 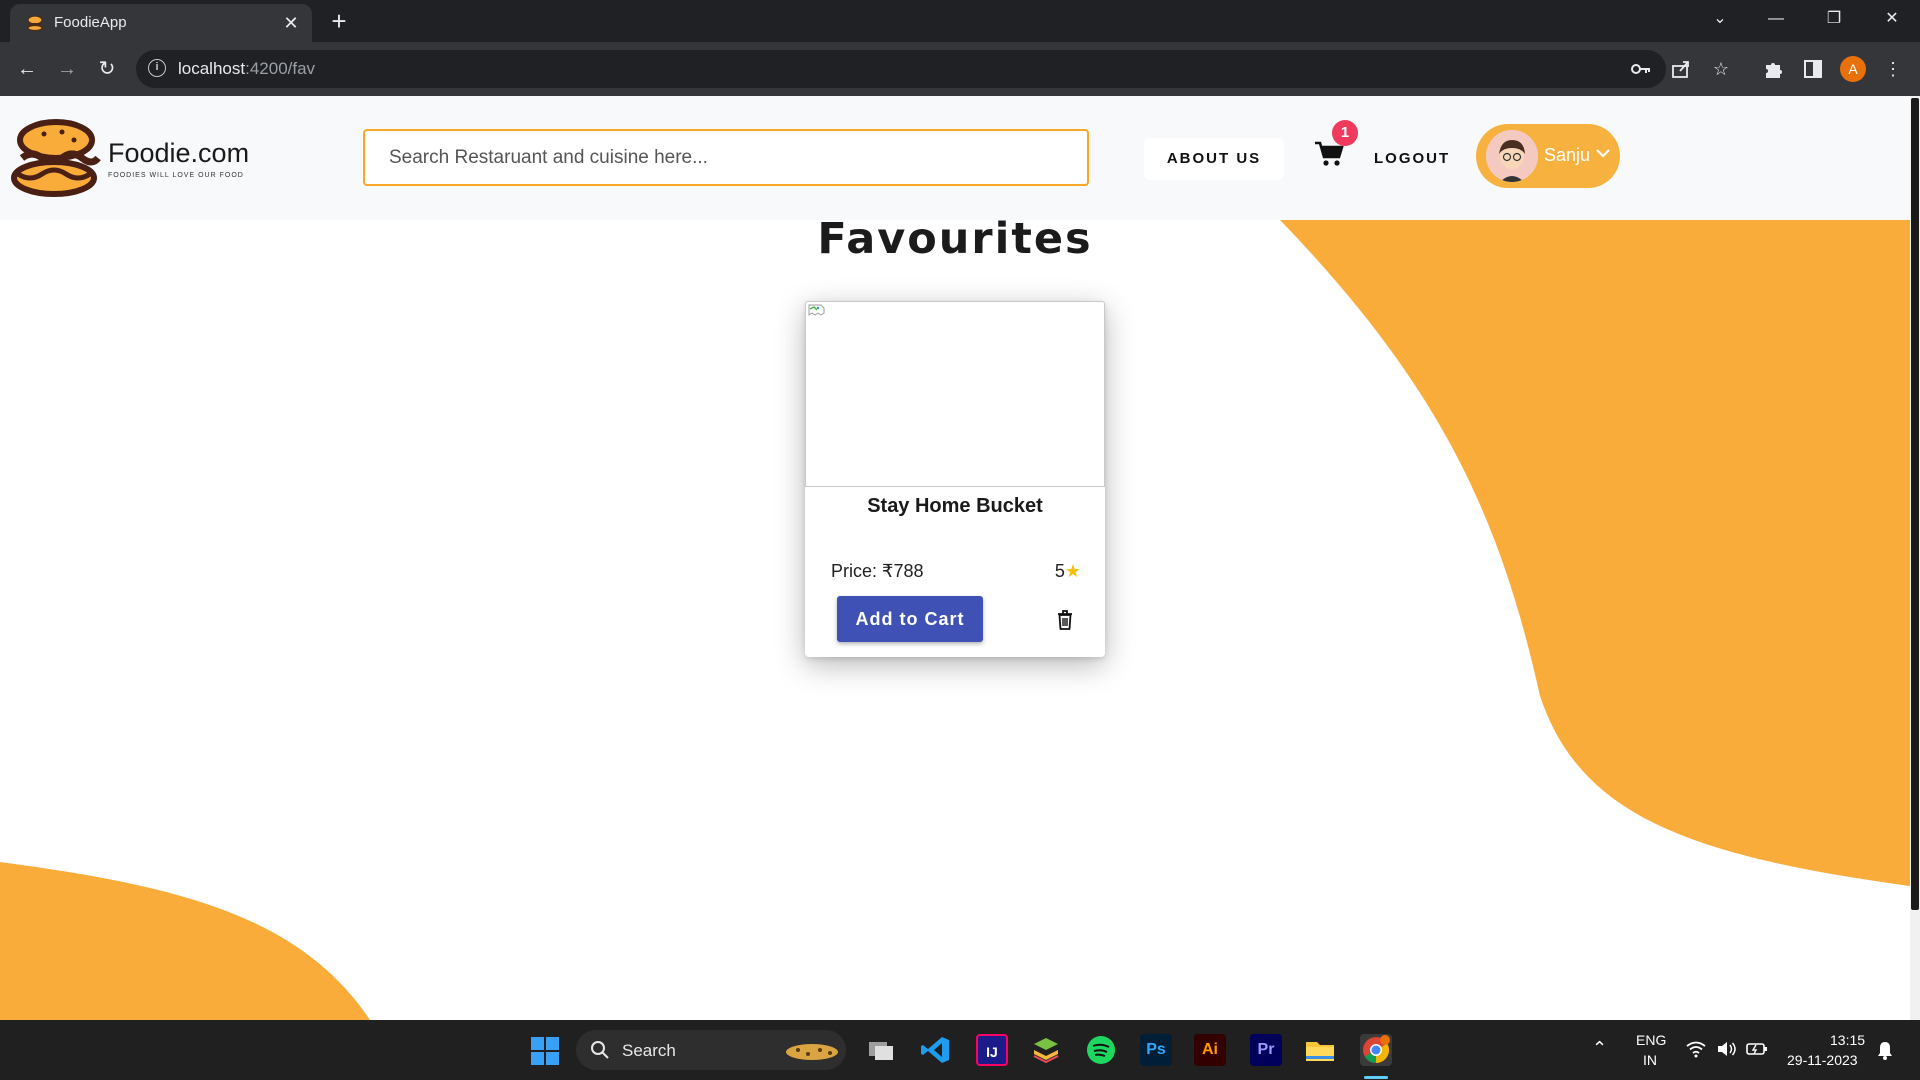 I want to click on logout-button: LOGOUT, so click(x=1412, y=158).